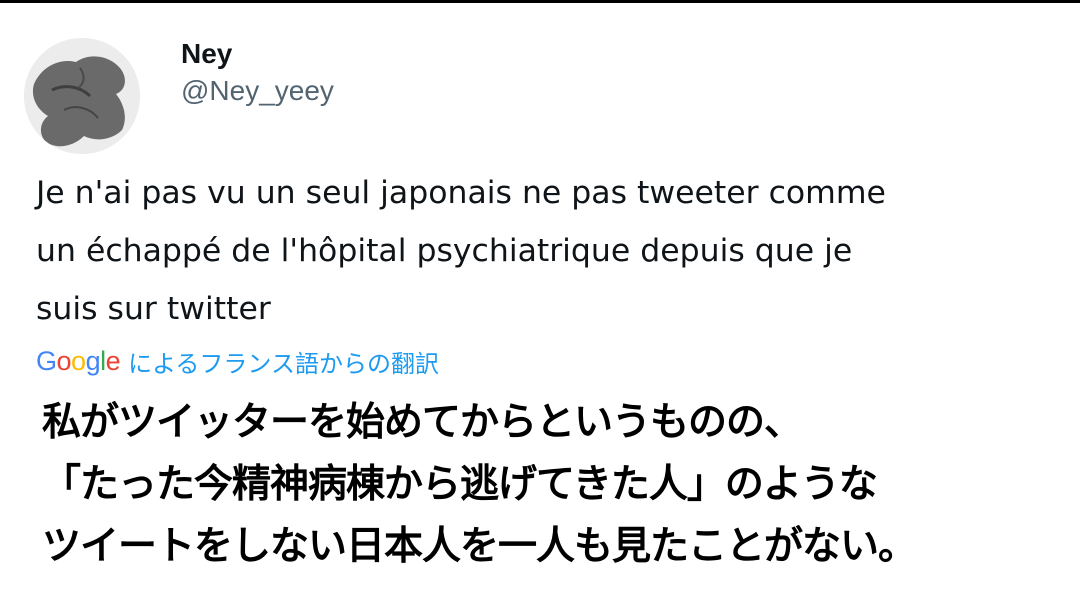 The height and width of the screenshot is (593, 1080). What do you see at coordinates (460, 484) in the screenshot?
I see `translated-text-line: 「たった今精神病棟から逃げてきた人」のような` at bounding box center [460, 484].